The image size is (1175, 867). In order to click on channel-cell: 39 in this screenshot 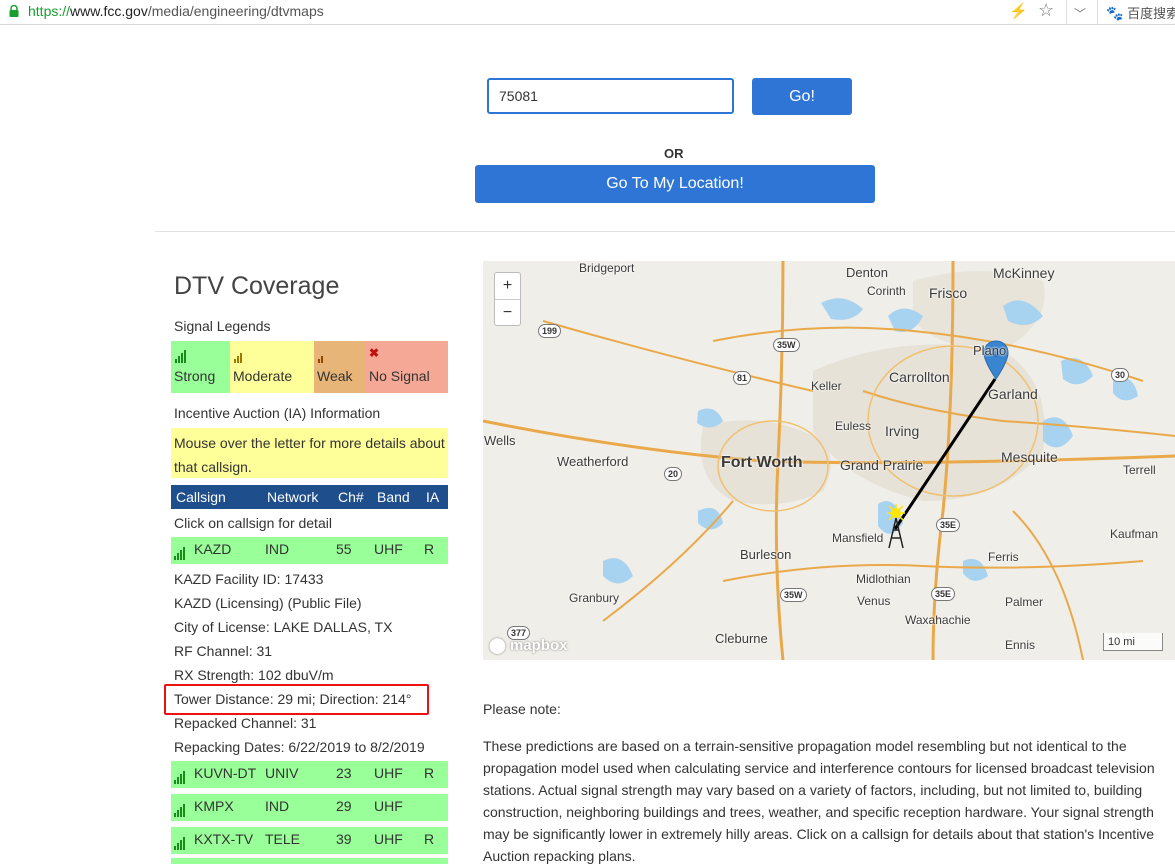, I will do `click(344, 839)`.